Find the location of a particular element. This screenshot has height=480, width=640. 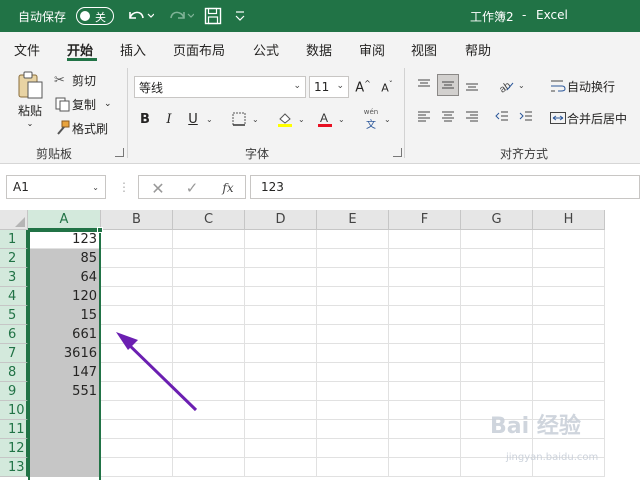

align-center-button is located at coordinates (448, 117).